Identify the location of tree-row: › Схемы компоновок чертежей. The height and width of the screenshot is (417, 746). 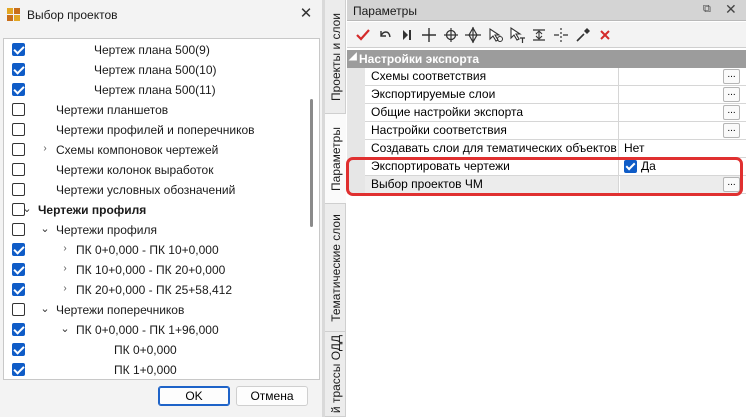
(154, 150).